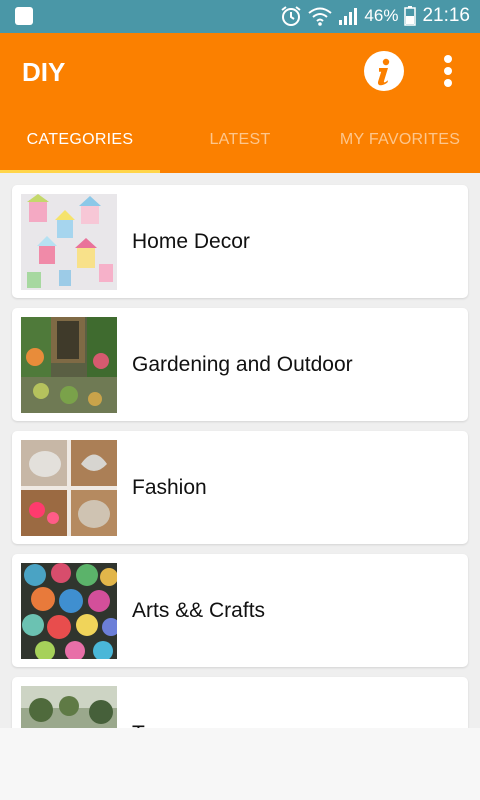  I want to click on wifi-icon, so click(320, 16).